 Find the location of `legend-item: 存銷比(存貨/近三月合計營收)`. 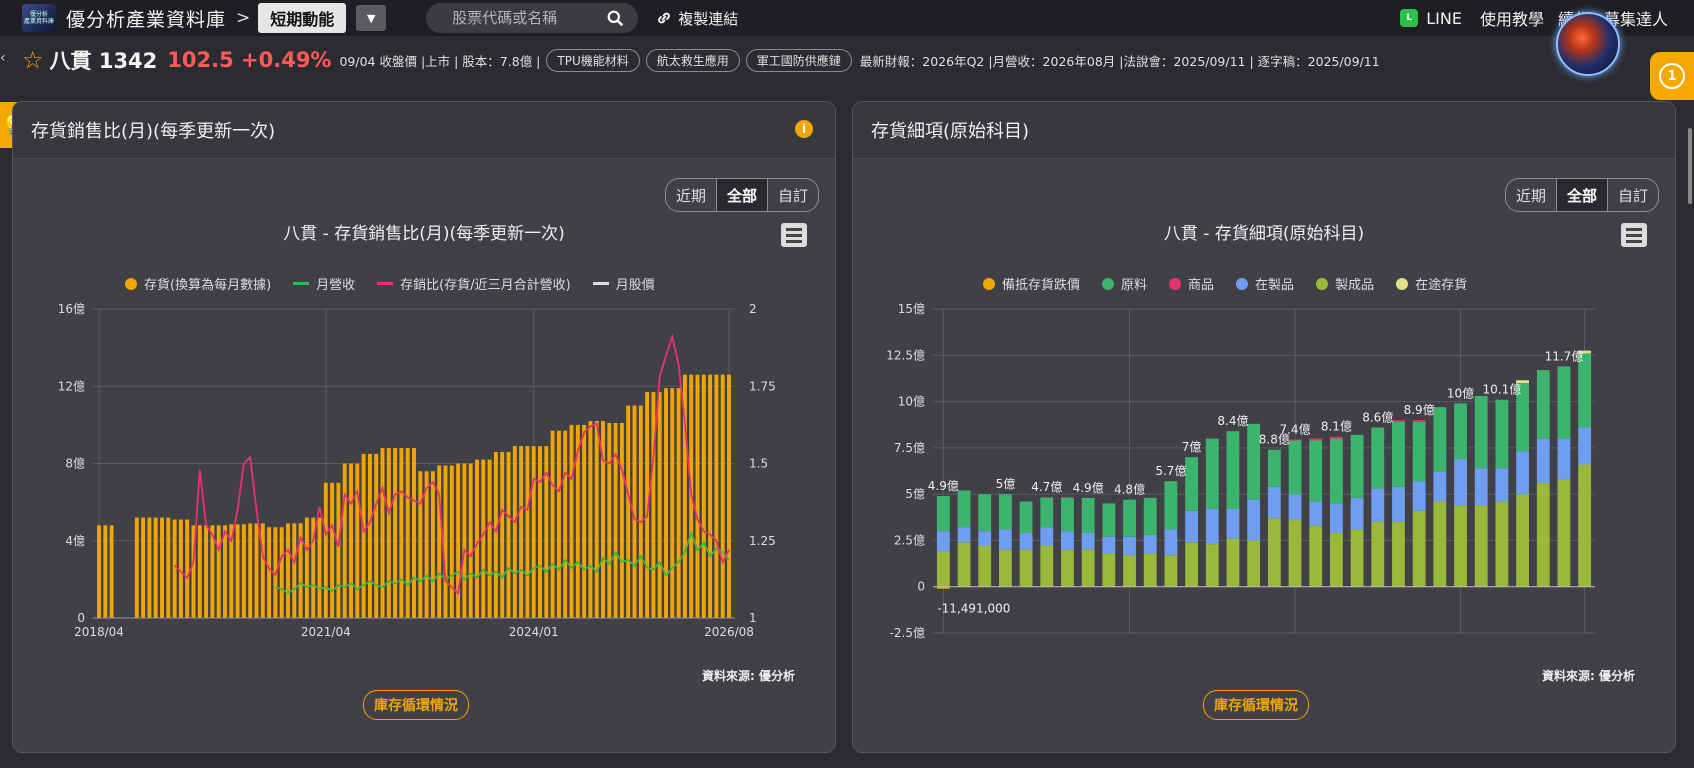

legend-item: 存銷比(存貨/近三月合計營收) is located at coordinates (474, 283).